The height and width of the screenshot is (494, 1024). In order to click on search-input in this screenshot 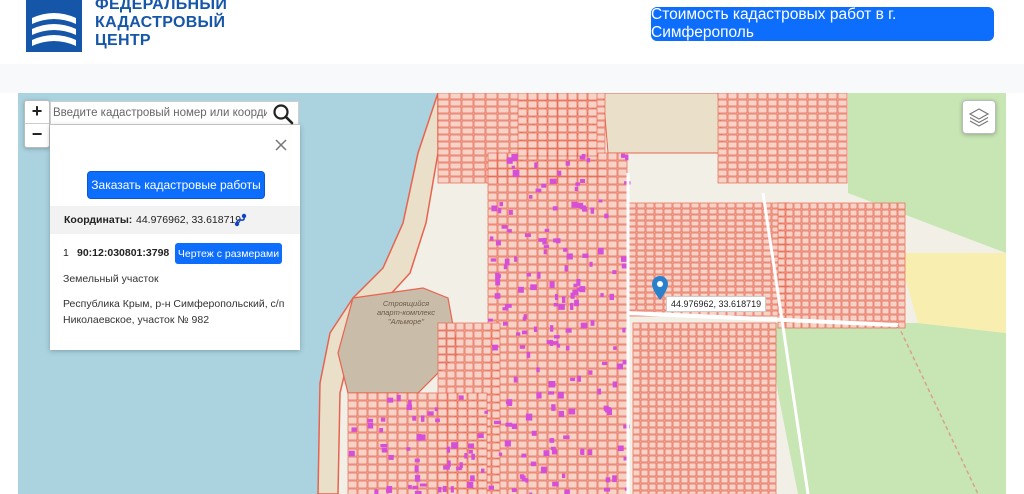, I will do `click(160, 113)`.